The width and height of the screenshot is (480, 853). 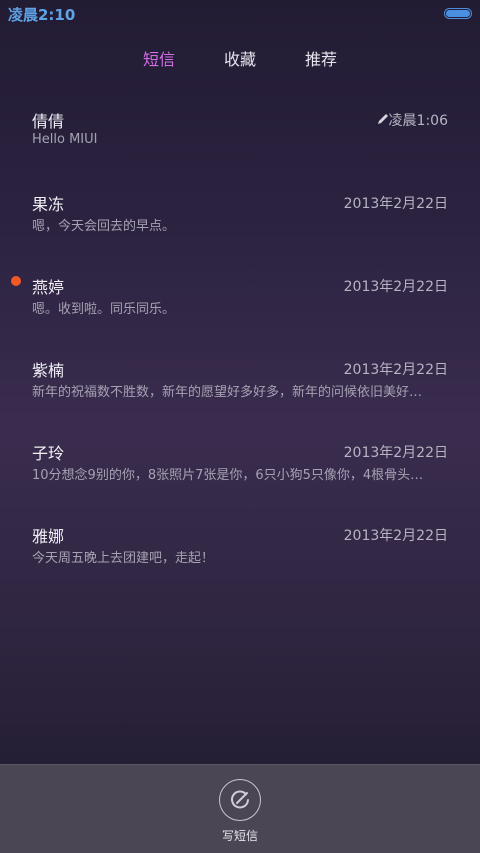 What do you see at coordinates (240, 550) in the screenshot?
I see `conversation-row: 雅娜 2013年2月22日 今天周五晚上去团建吧，走起！` at bounding box center [240, 550].